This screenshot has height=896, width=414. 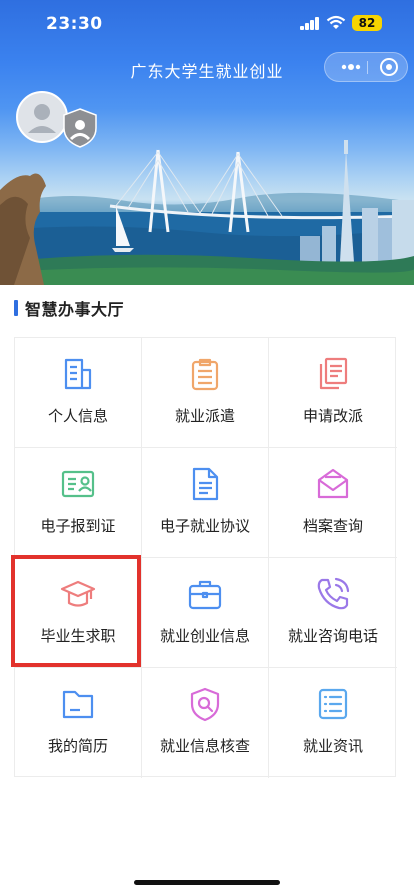 I want to click on nav-bar: 广东大学生就业创业, so click(x=207, y=68).